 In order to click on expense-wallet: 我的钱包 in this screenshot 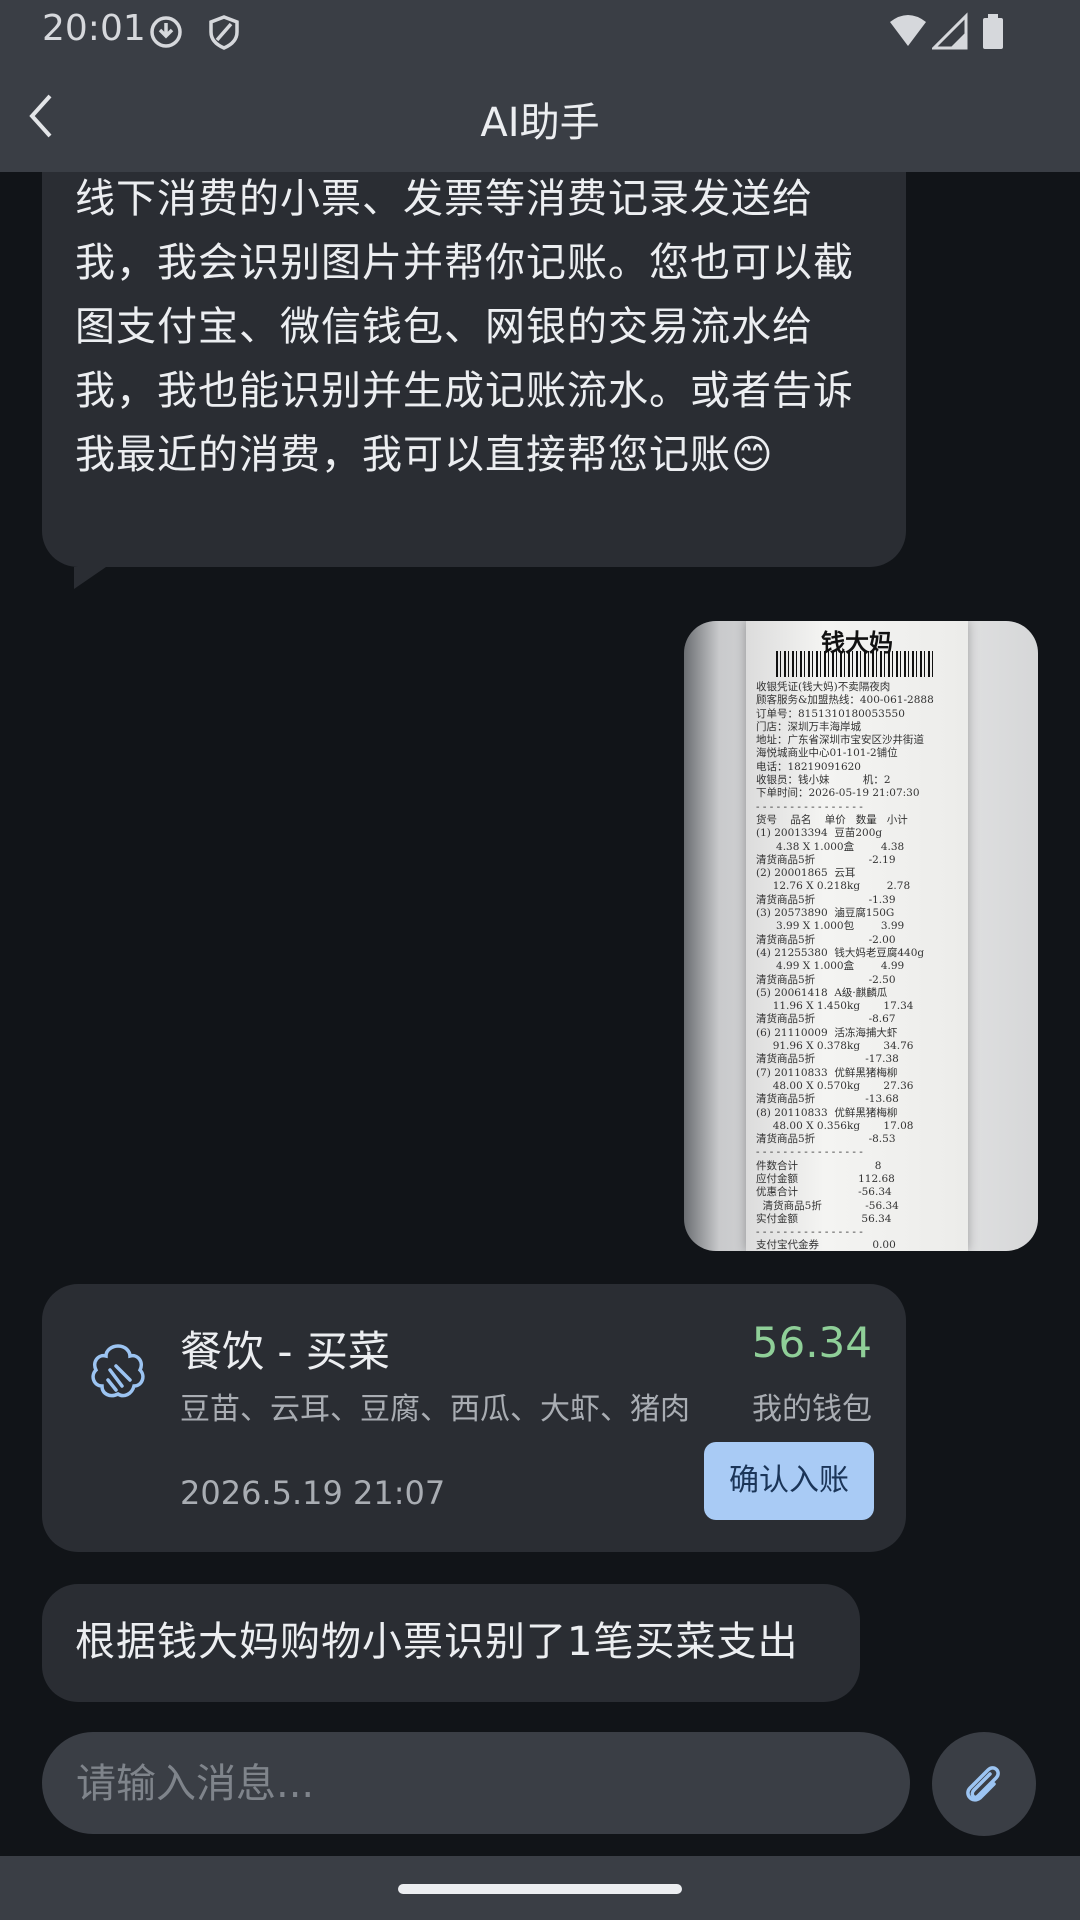, I will do `click(812, 1409)`.